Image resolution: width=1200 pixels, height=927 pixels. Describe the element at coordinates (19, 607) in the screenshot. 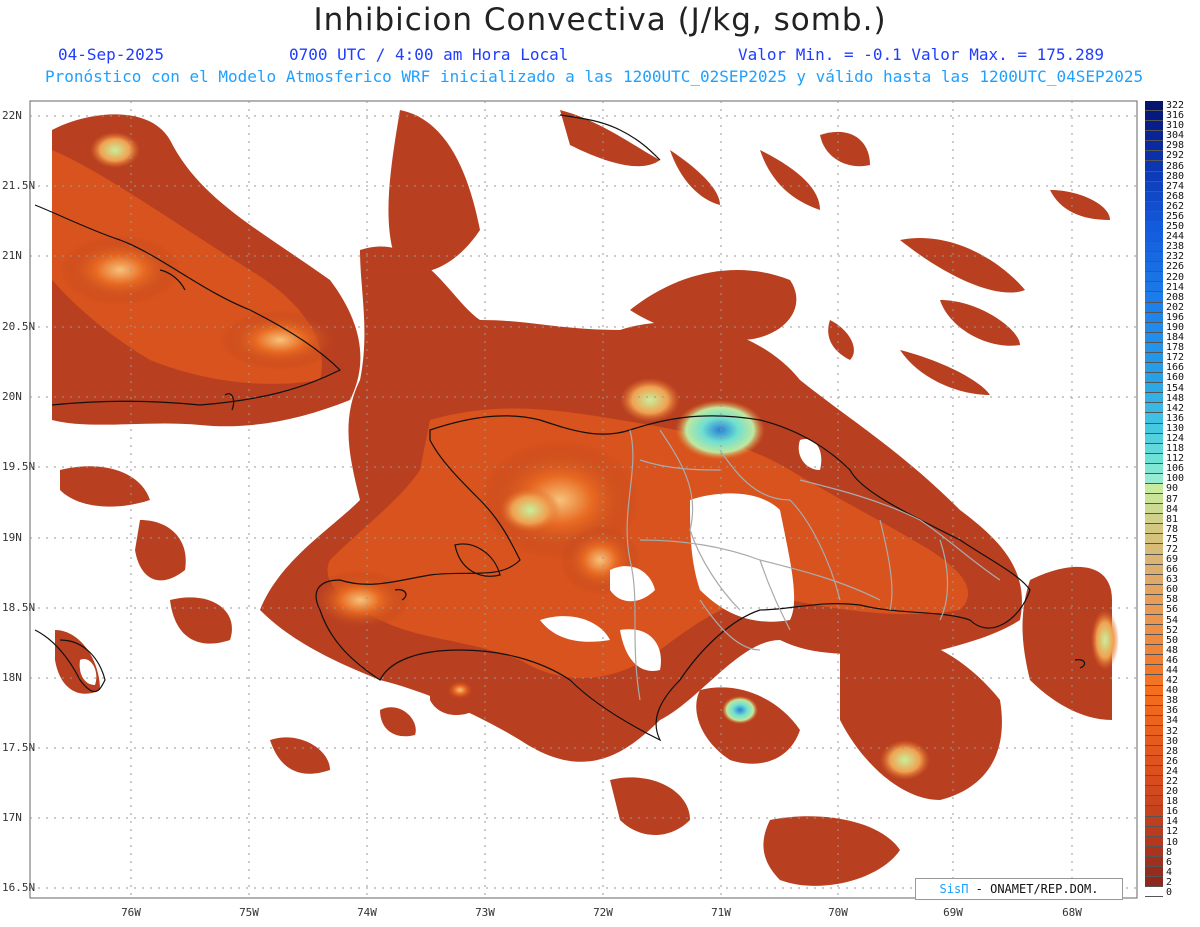

I see `lat-label: 18.5N` at that location.